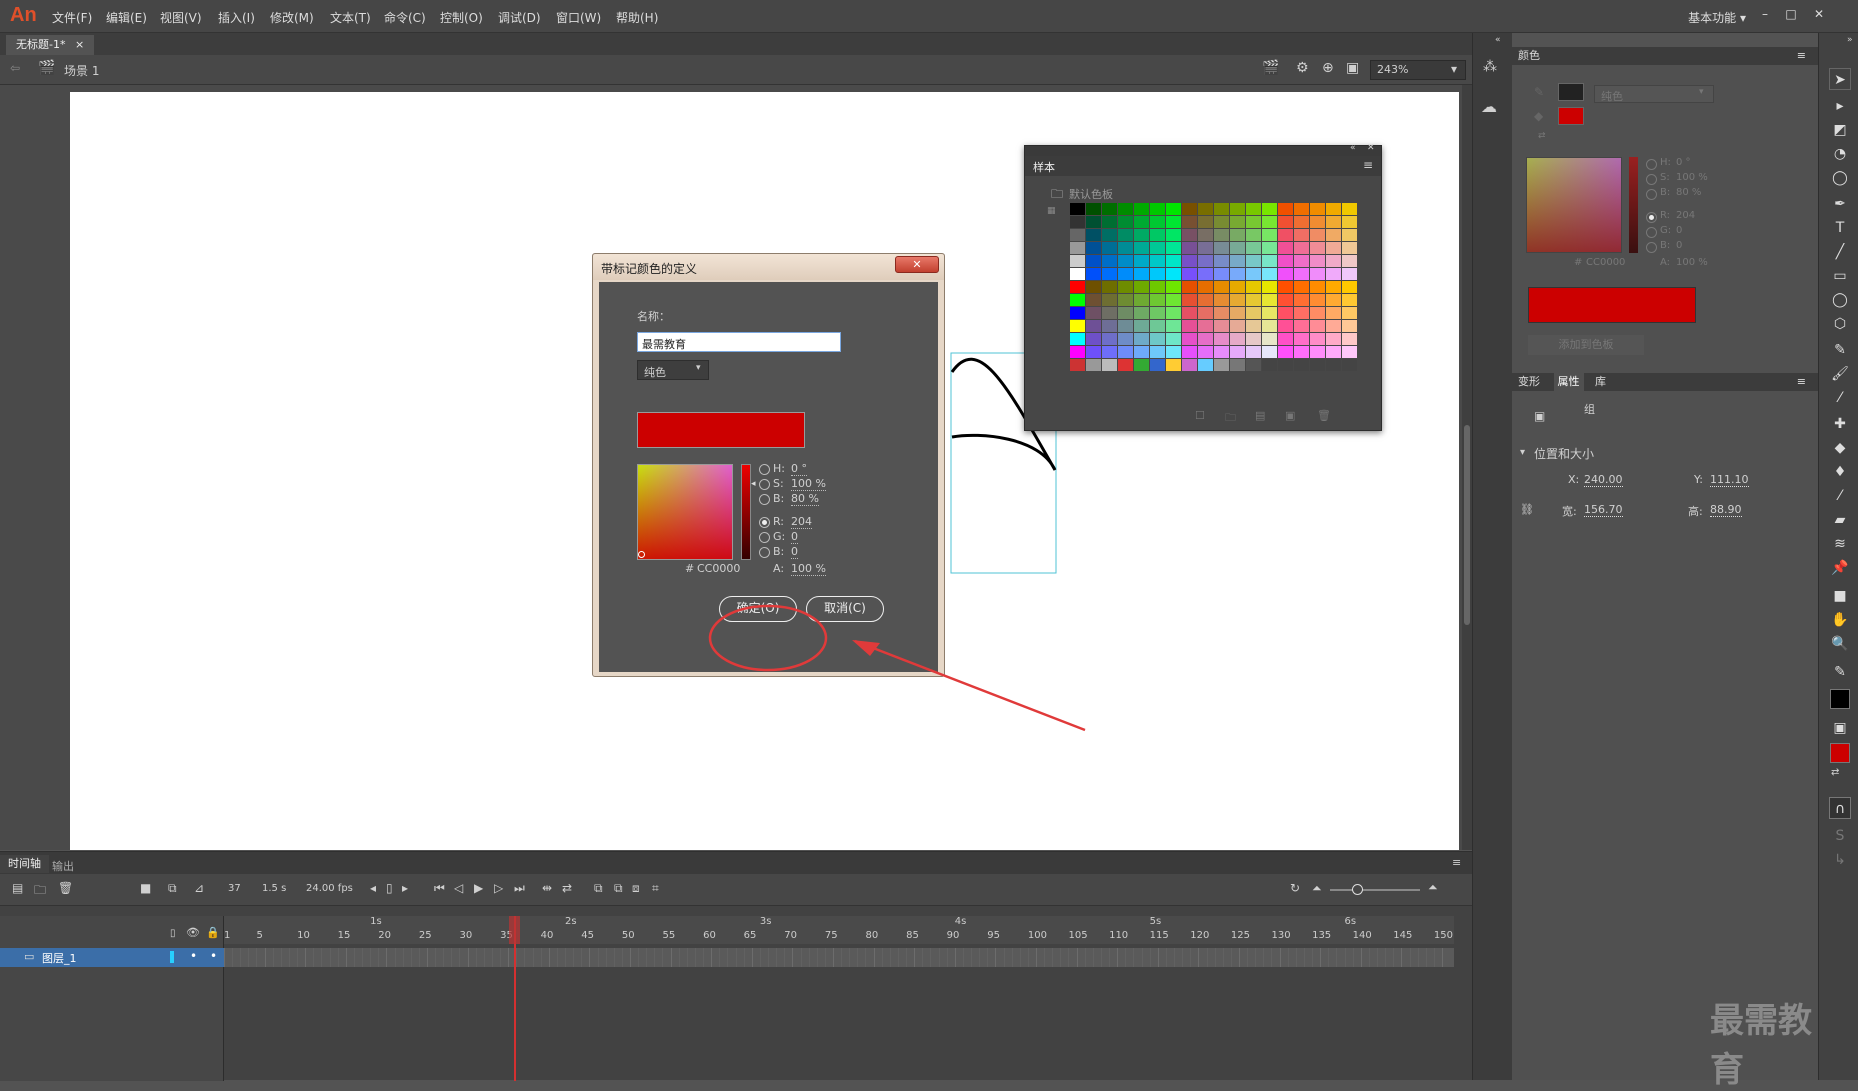  Describe the element at coordinates (1685, 215) in the screenshot. I see `r-value: 204` at that location.